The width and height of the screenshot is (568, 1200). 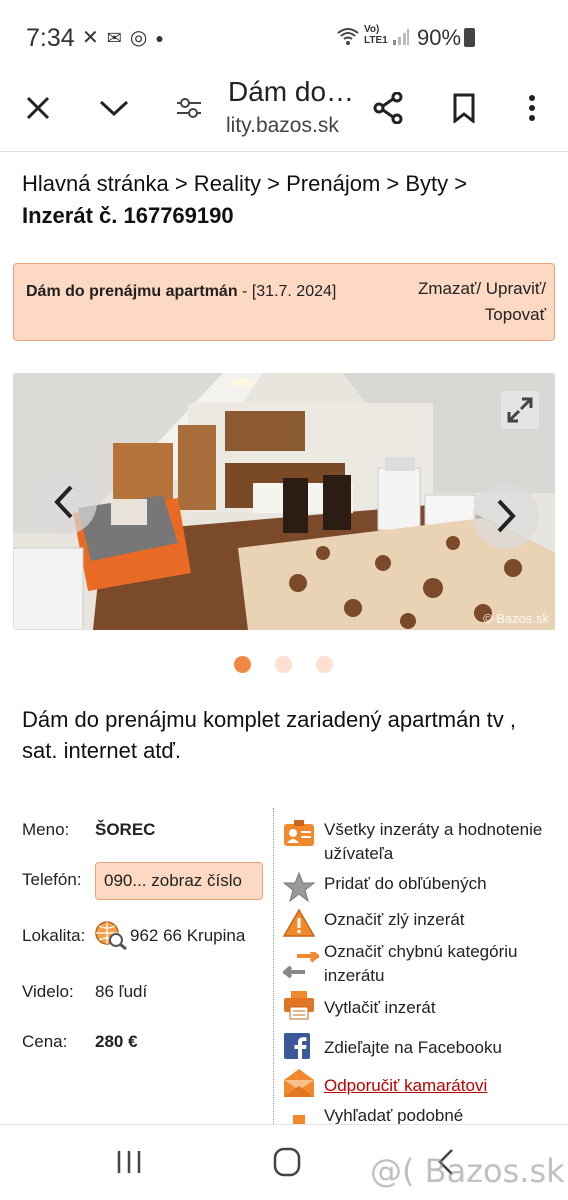 What do you see at coordinates (464, 108) in the screenshot?
I see `bookmark-icon` at bounding box center [464, 108].